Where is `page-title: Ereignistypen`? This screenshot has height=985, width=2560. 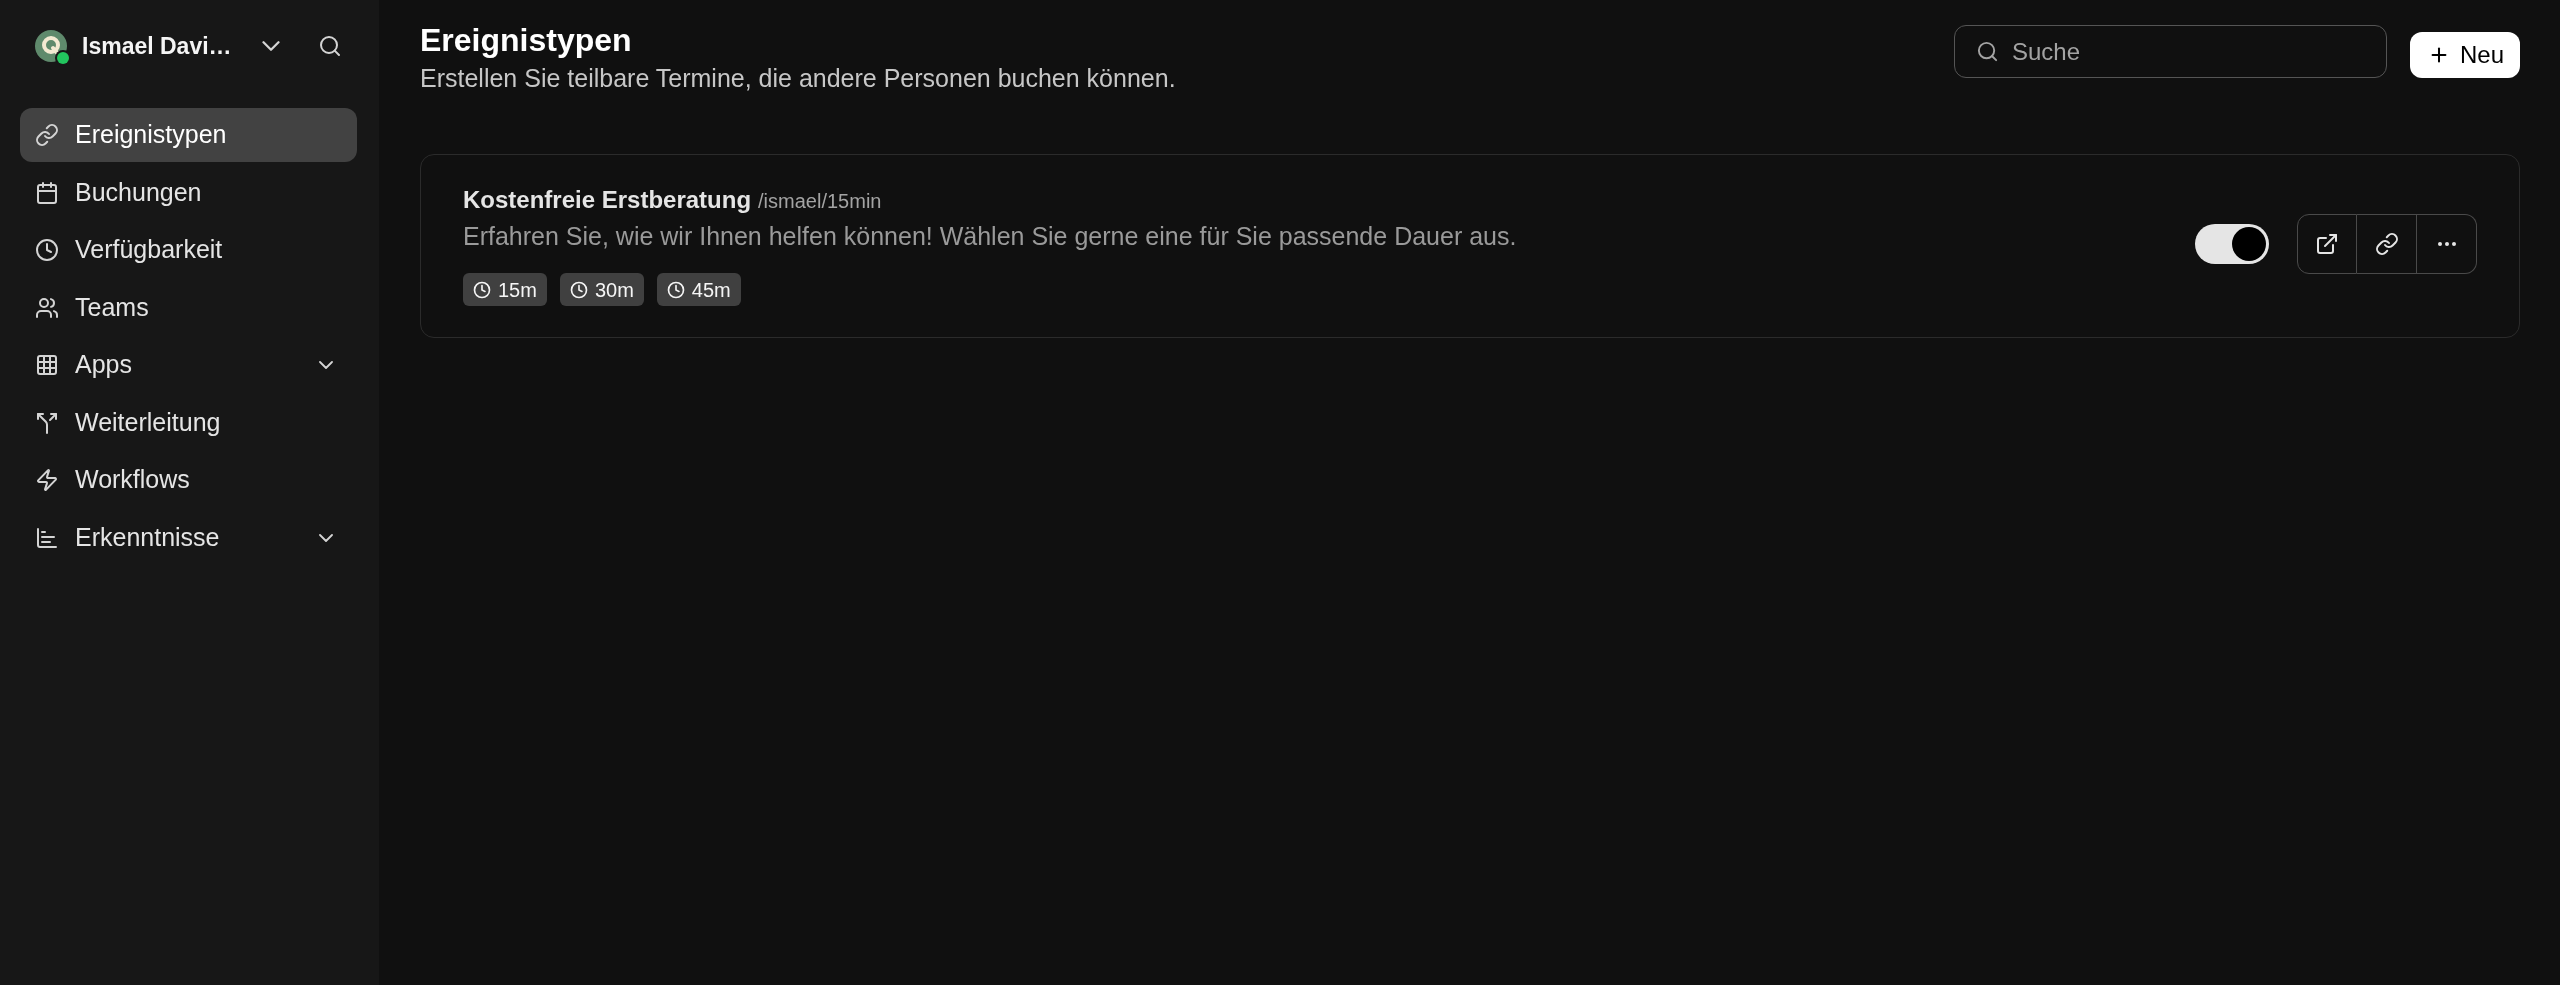
page-title: Ereignistypen is located at coordinates (526, 40).